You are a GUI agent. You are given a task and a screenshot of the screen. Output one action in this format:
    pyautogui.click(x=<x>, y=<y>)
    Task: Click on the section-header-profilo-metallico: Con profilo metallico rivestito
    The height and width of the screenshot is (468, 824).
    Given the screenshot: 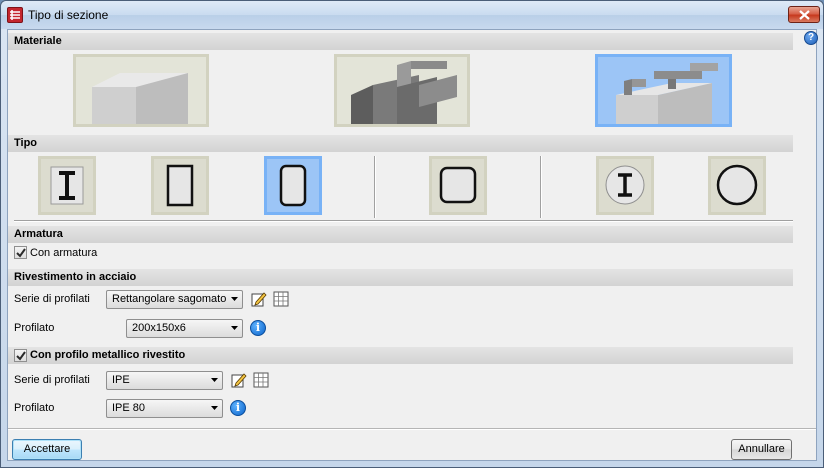 What is the action you would take?
    pyautogui.click(x=400, y=355)
    